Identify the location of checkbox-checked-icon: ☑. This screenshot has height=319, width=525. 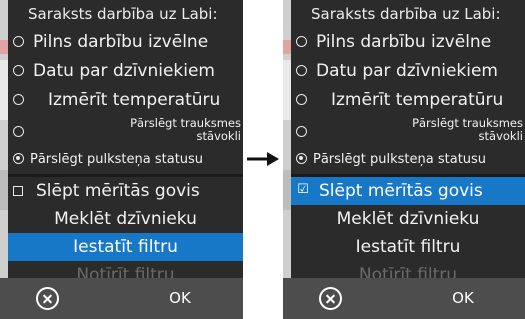
(303, 189).